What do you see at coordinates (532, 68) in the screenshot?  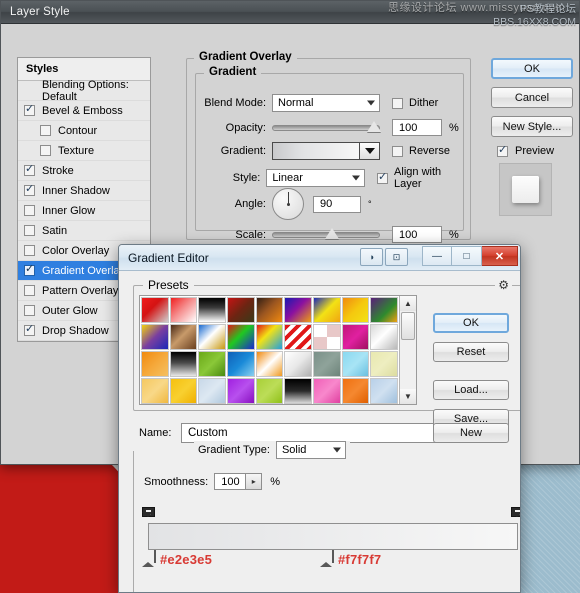 I see `layer-style-ok-button: OK` at bounding box center [532, 68].